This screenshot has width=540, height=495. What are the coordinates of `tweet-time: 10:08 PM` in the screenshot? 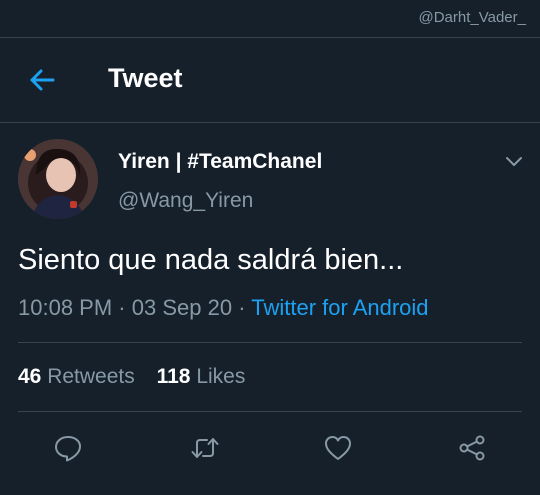 It's located at (65, 307).